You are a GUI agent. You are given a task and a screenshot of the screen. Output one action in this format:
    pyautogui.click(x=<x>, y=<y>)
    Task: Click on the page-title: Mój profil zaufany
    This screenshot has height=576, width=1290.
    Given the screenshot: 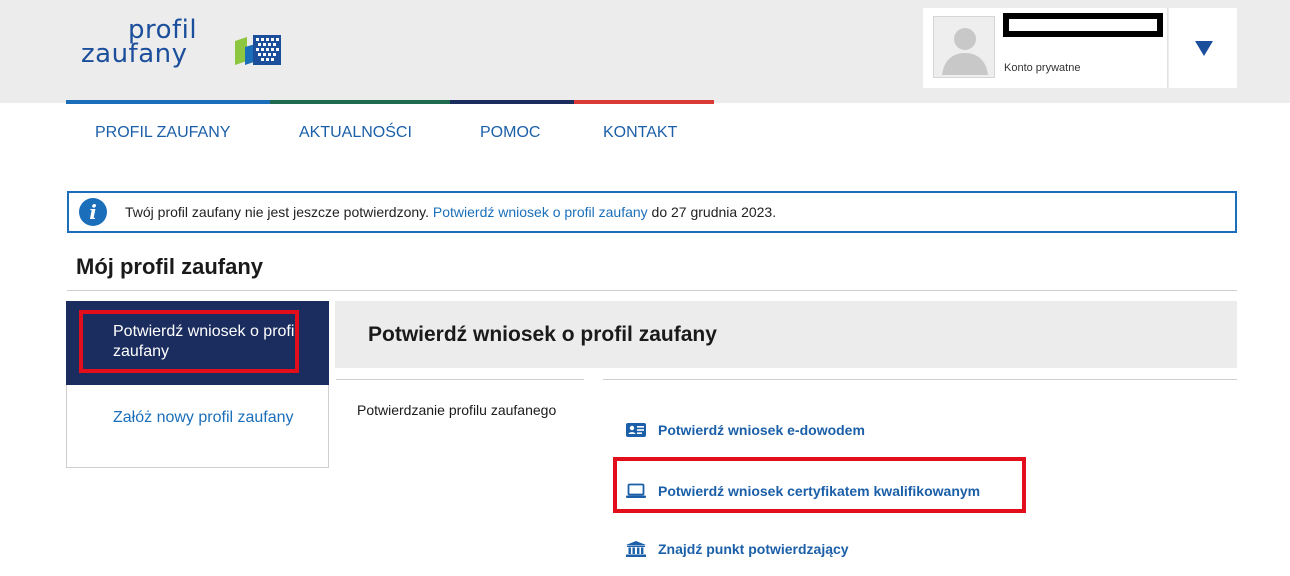 What is the action you would take?
    pyautogui.click(x=169, y=266)
    